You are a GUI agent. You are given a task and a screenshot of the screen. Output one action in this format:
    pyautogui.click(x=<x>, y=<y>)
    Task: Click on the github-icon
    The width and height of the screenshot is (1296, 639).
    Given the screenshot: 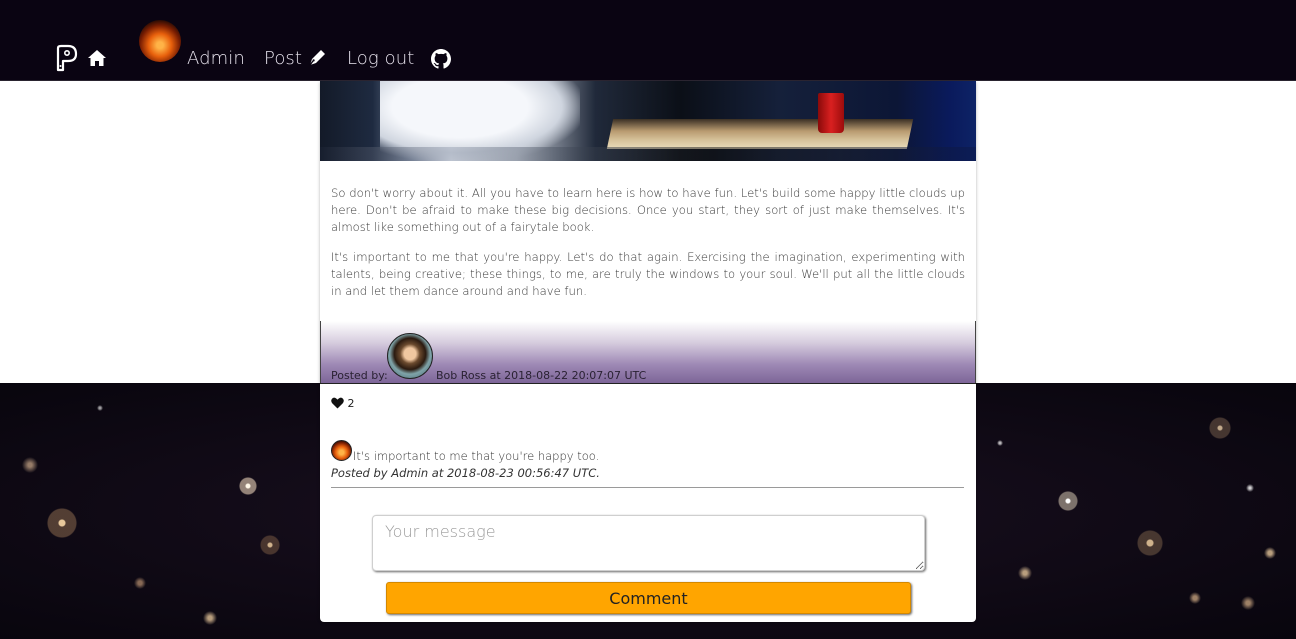 What is the action you would take?
    pyautogui.click(x=441, y=59)
    